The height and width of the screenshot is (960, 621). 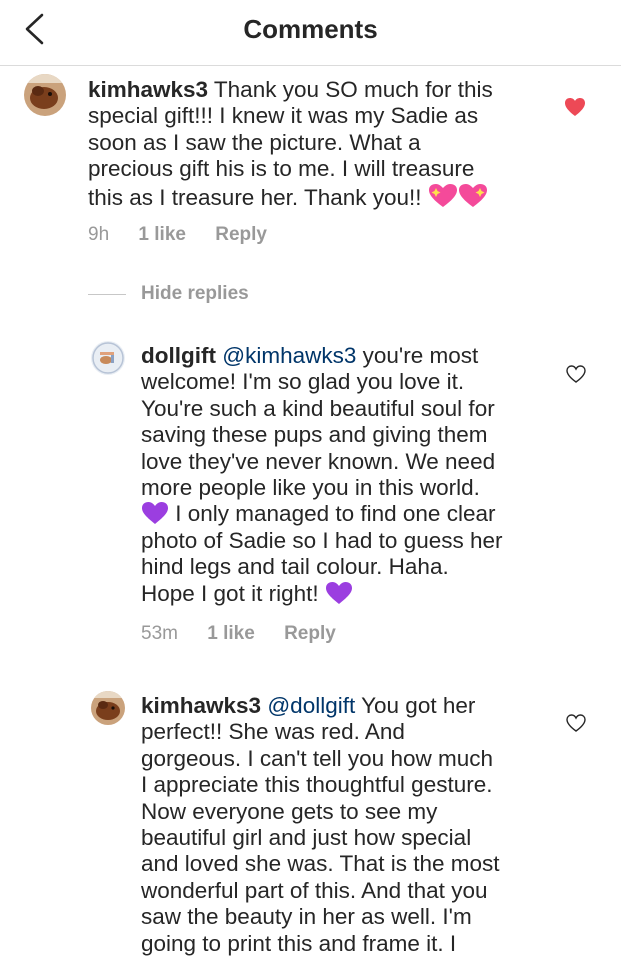 I want to click on mention-link: @kimhawks3, so click(x=289, y=355).